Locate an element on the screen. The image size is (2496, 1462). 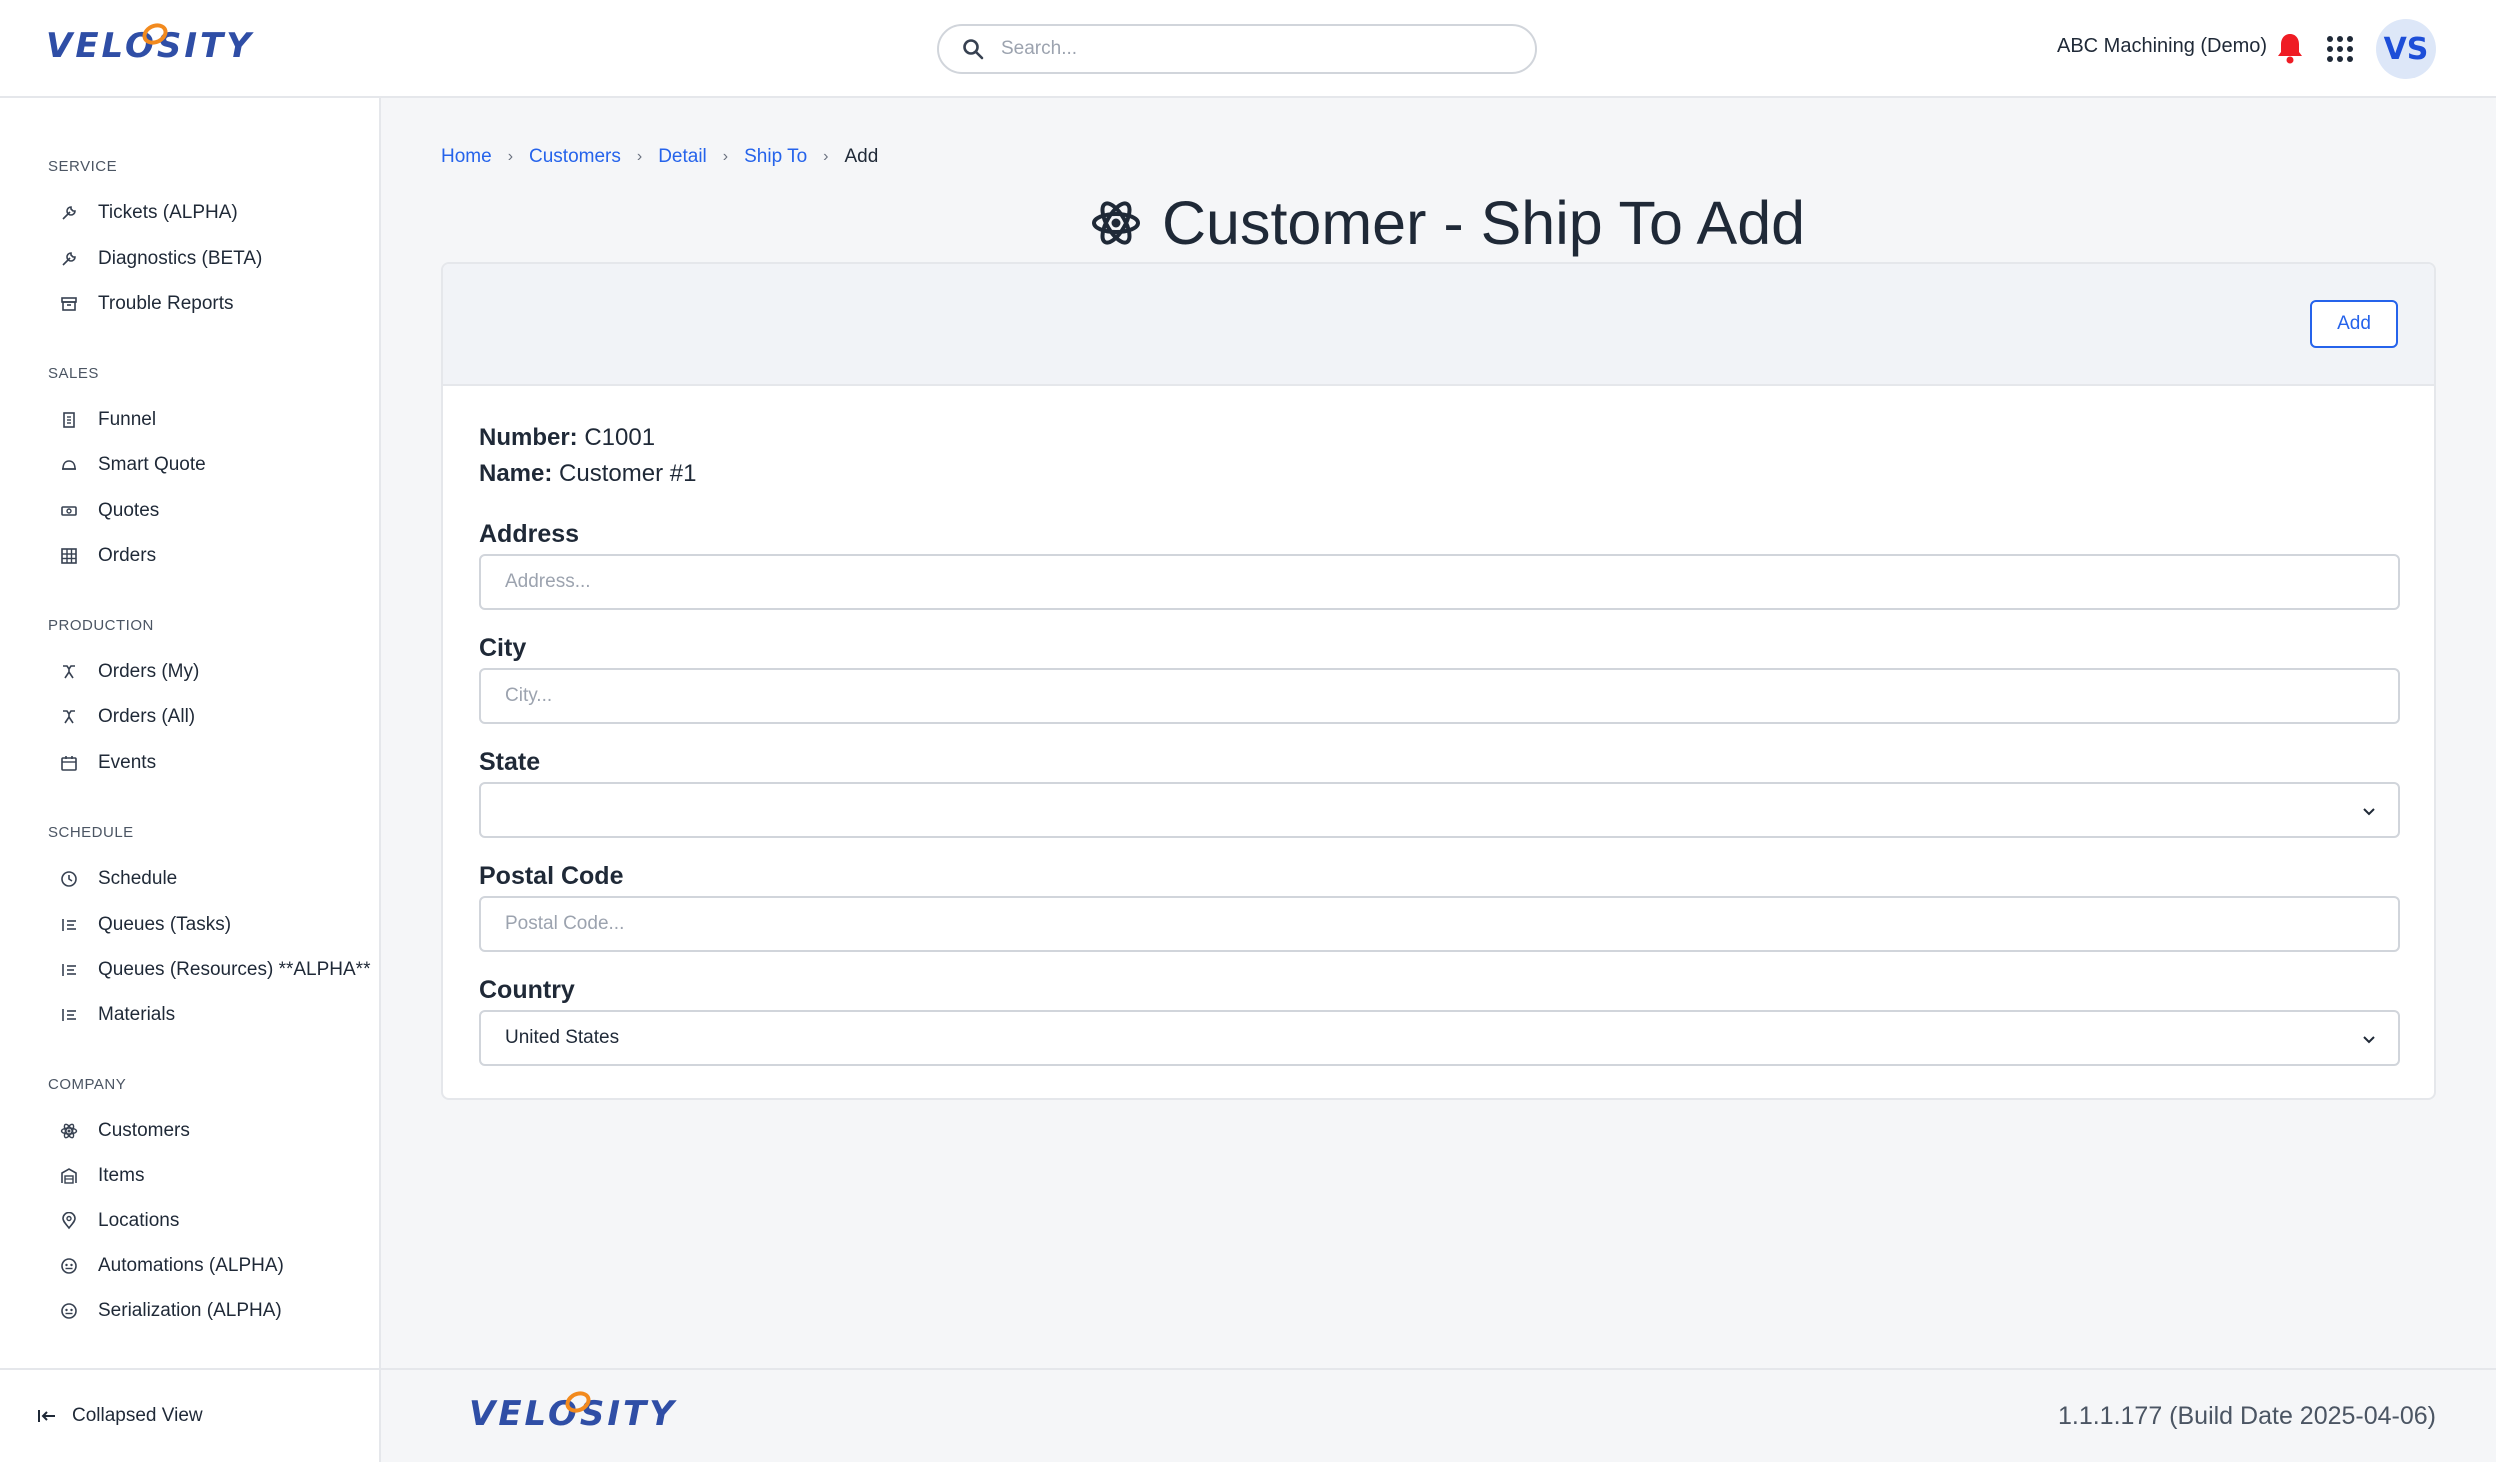
velosity-logo: VELOSITY is located at coordinates (150, 42).